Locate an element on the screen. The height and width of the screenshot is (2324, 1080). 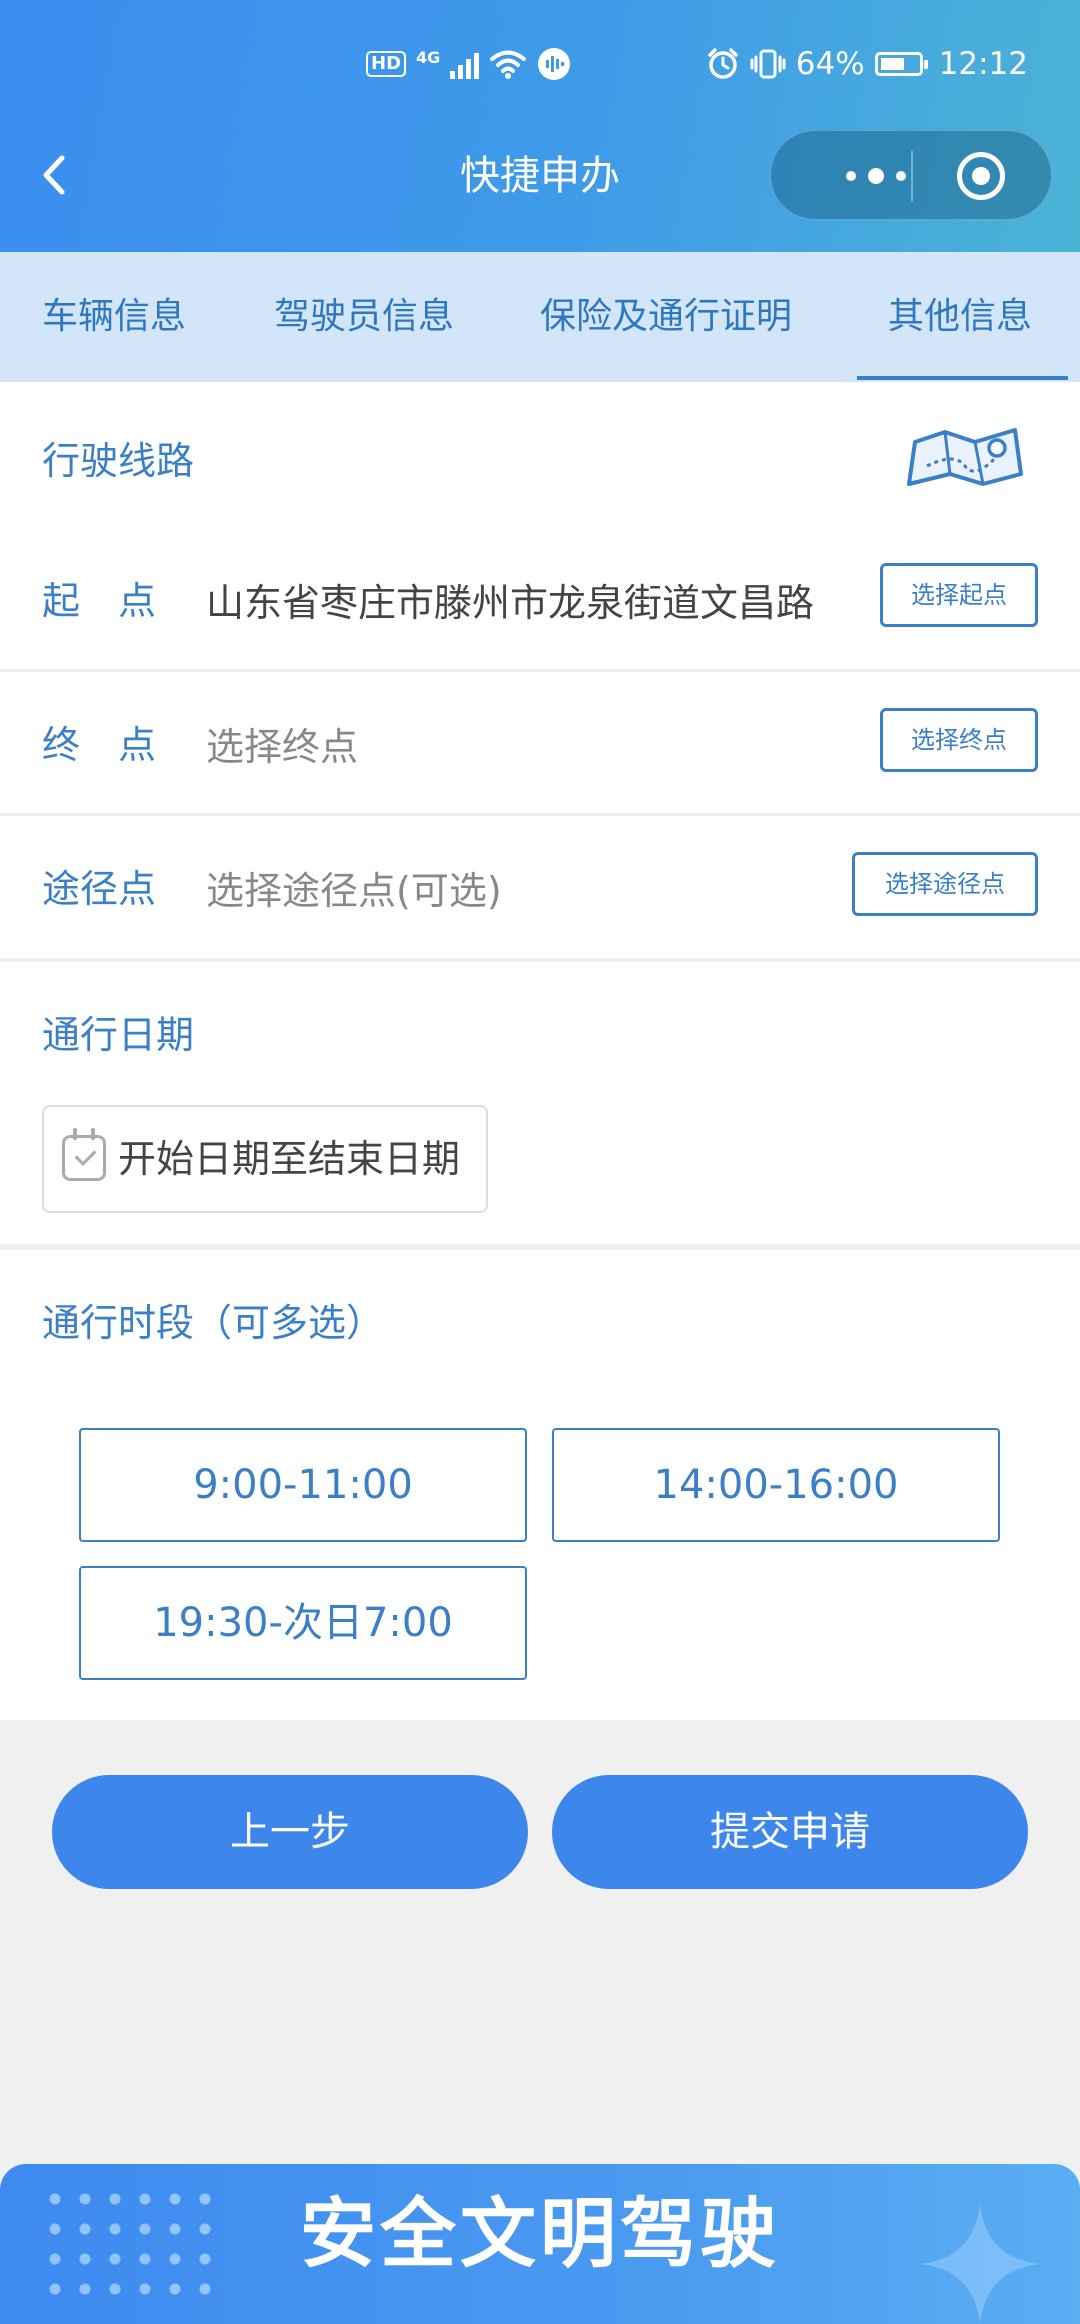
submit-application-button: 提交申请 is located at coordinates (790, 1832).